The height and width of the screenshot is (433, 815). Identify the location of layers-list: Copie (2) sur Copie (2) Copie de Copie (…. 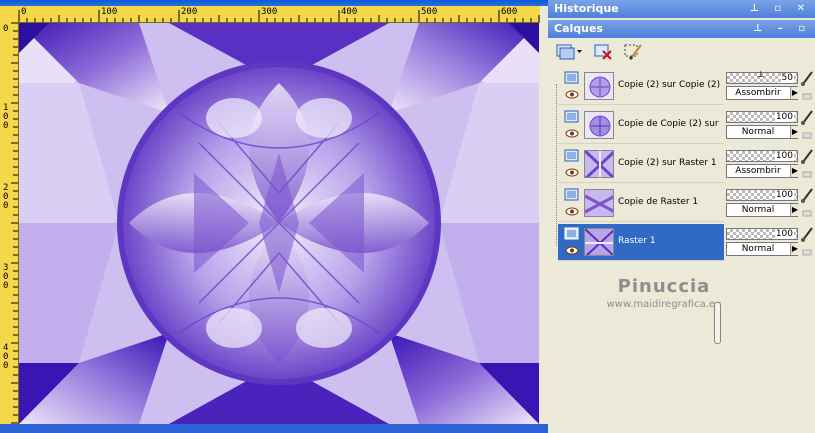
(638, 166).